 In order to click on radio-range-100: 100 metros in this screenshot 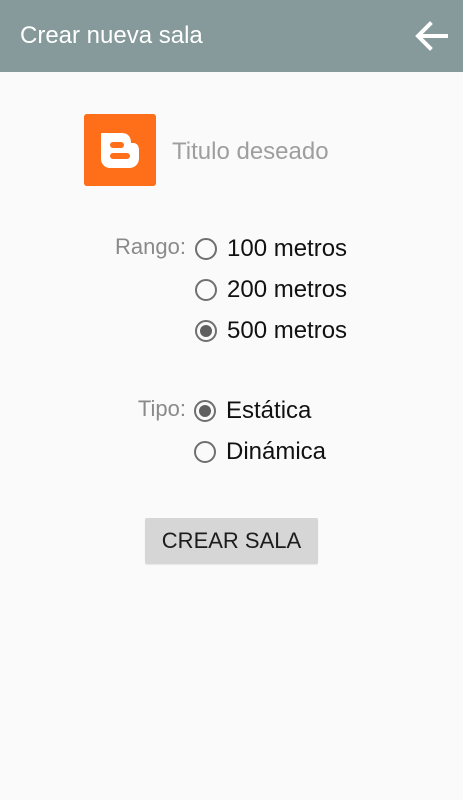, I will do `click(271, 249)`.